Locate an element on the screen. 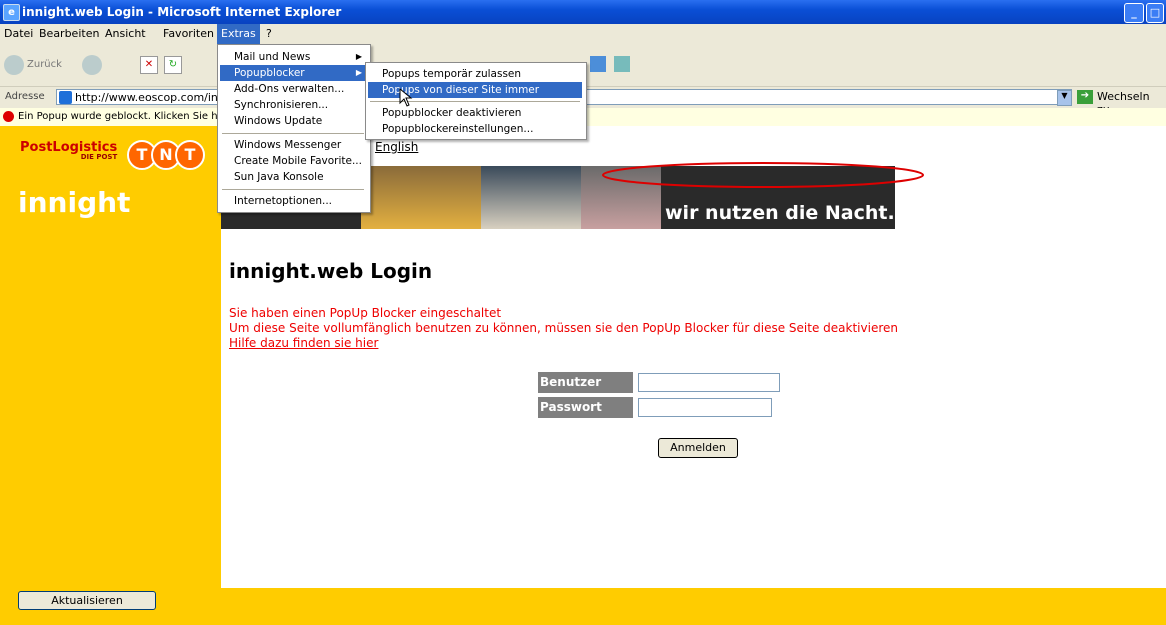 The height and width of the screenshot is (625, 1166). ie-icon: e is located at coordinates (11, 12).